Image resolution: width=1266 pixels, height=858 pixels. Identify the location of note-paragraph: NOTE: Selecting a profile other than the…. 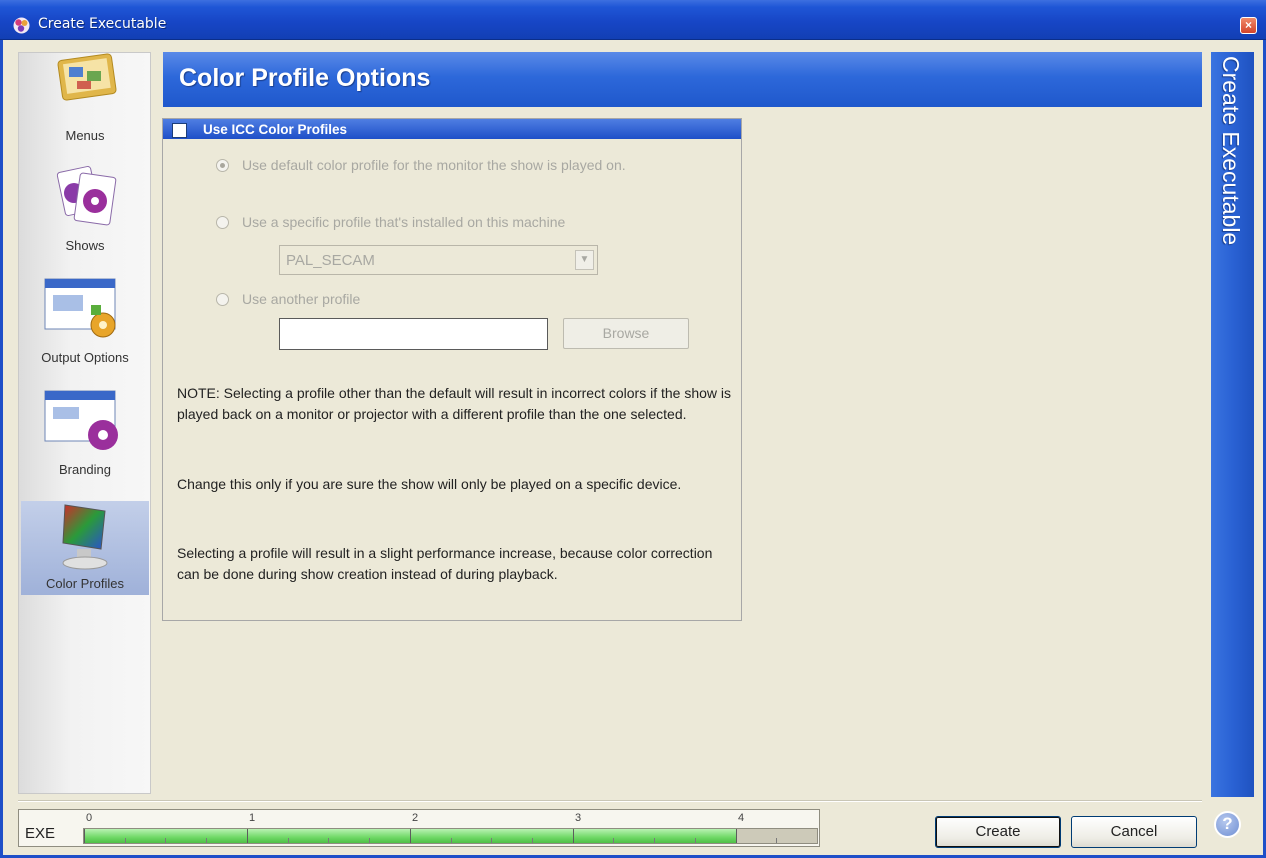
(454, 403).